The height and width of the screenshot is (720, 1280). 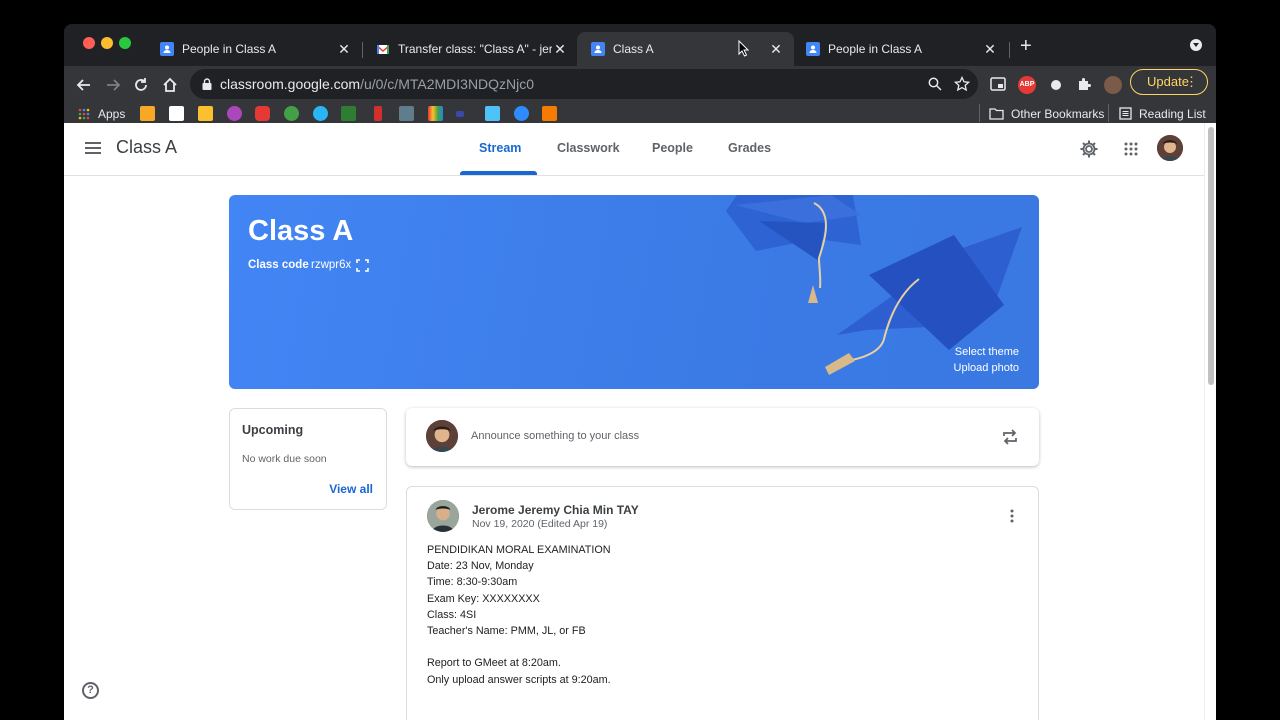 I want to click on media-icon, so click(x=998, y=84).